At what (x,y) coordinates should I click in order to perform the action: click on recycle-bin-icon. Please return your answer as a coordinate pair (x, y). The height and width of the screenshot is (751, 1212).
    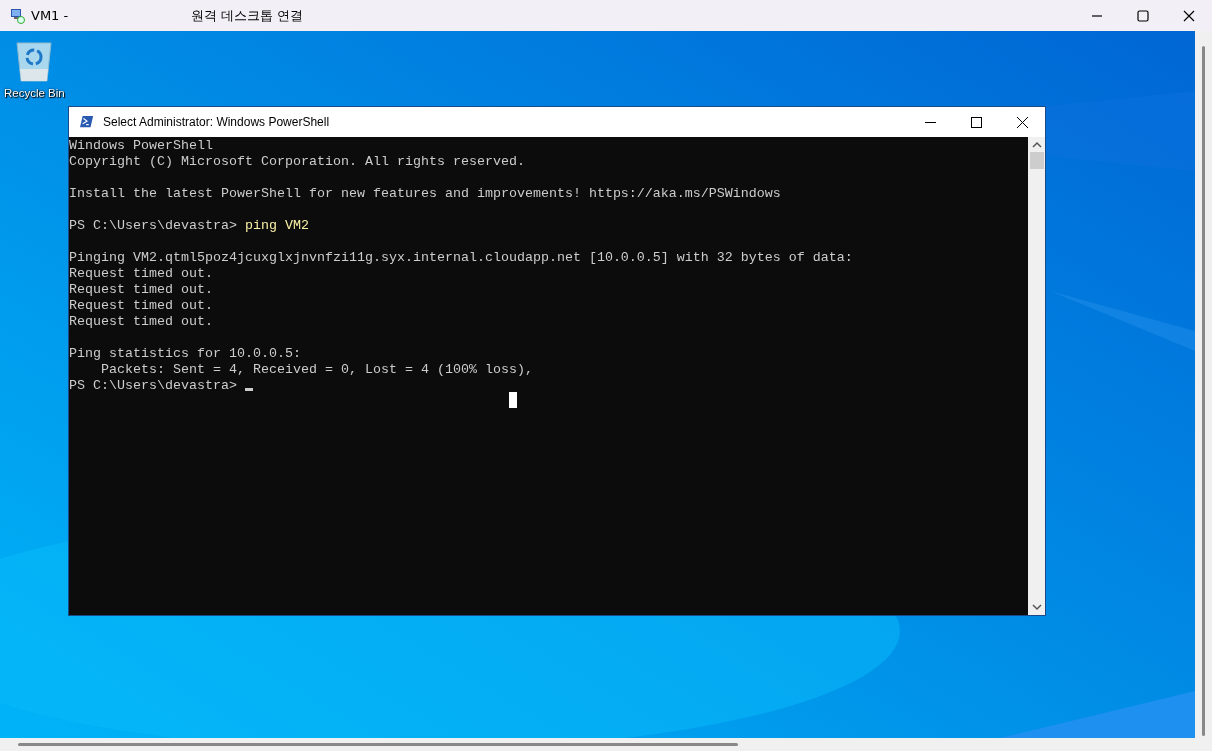
    Looking at the image, I should click on (34, 61).